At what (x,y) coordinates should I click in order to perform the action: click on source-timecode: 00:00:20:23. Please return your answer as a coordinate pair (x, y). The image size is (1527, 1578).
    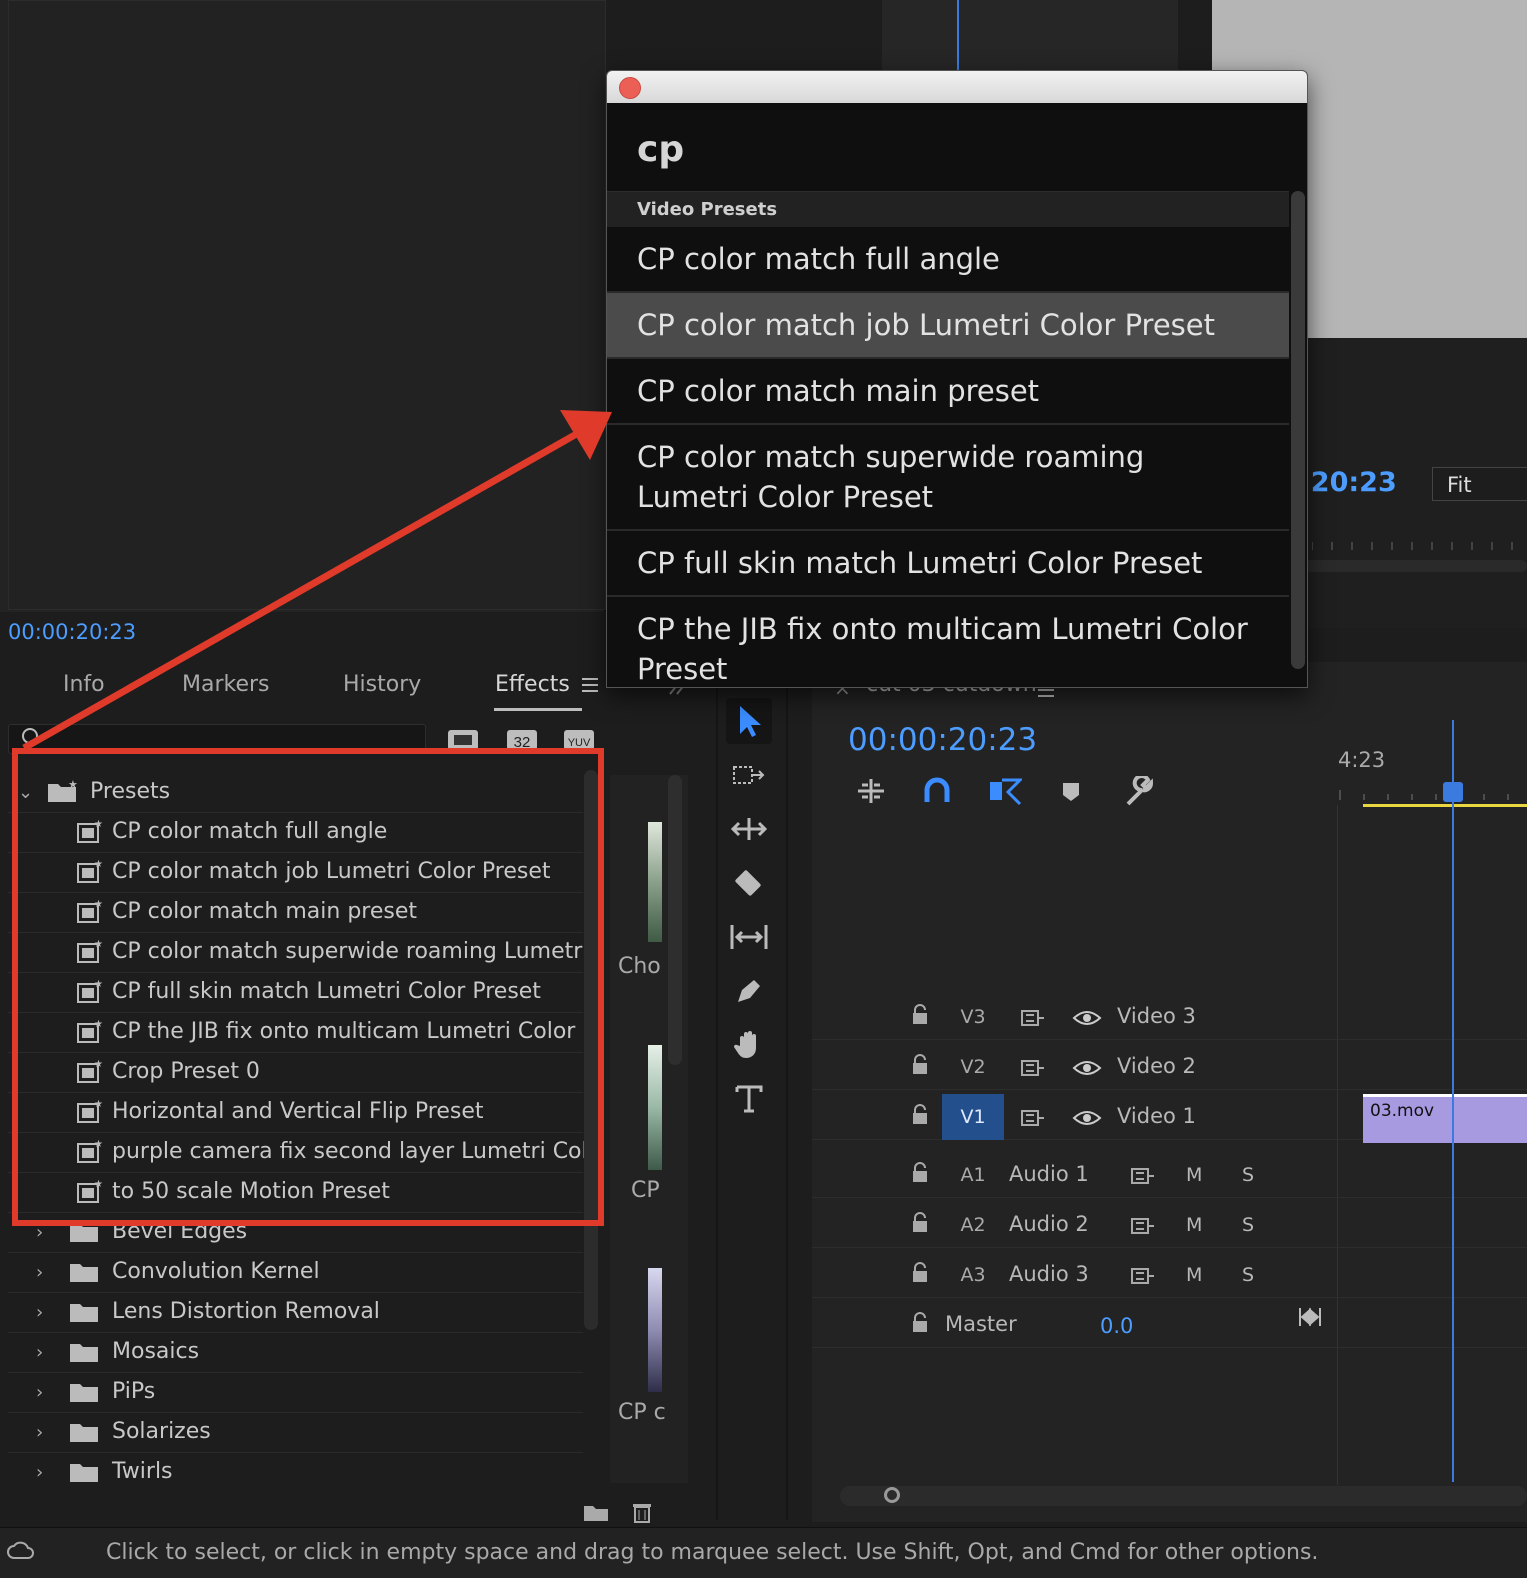
    Looking at the image, I should click on (72, 632).